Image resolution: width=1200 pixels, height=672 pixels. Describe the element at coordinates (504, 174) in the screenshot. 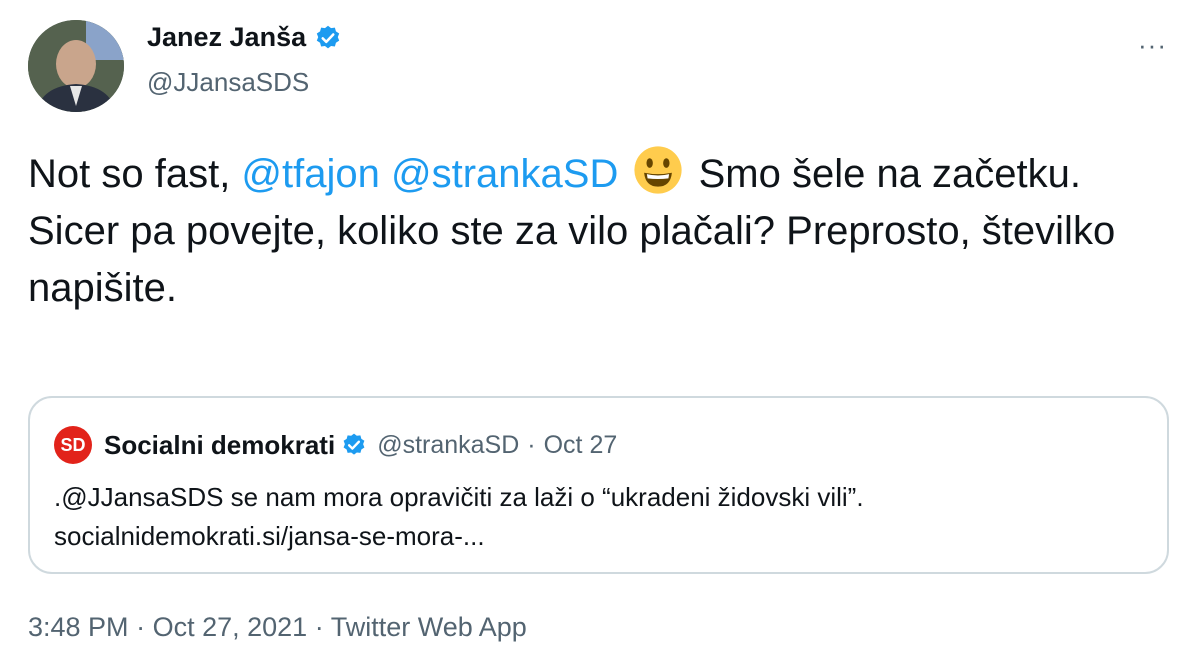

I see `mention-strankasd: @strankaSD` at that location.